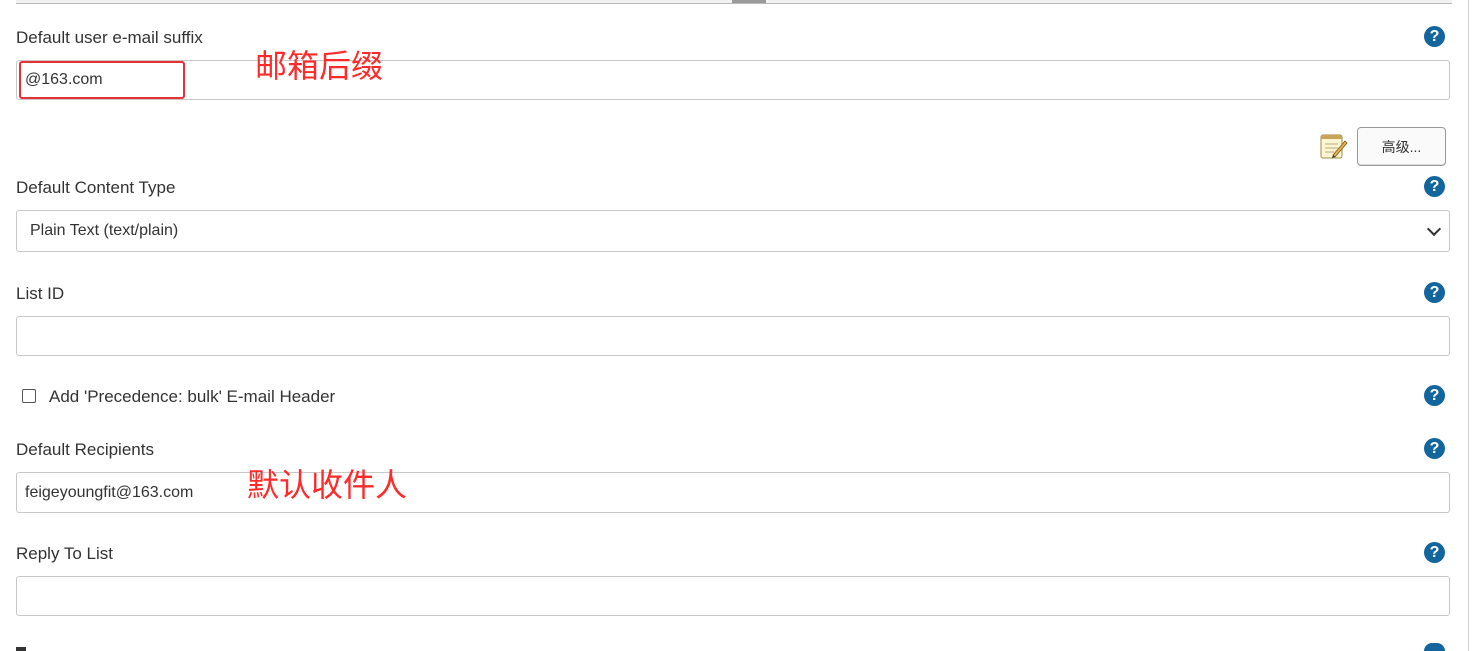 The height and width of the screenshot is (651, 1473). What do you see at coordinates (1434, 647) in the screenshot?
I see `help-icon` at bounding box center [1434, 647].